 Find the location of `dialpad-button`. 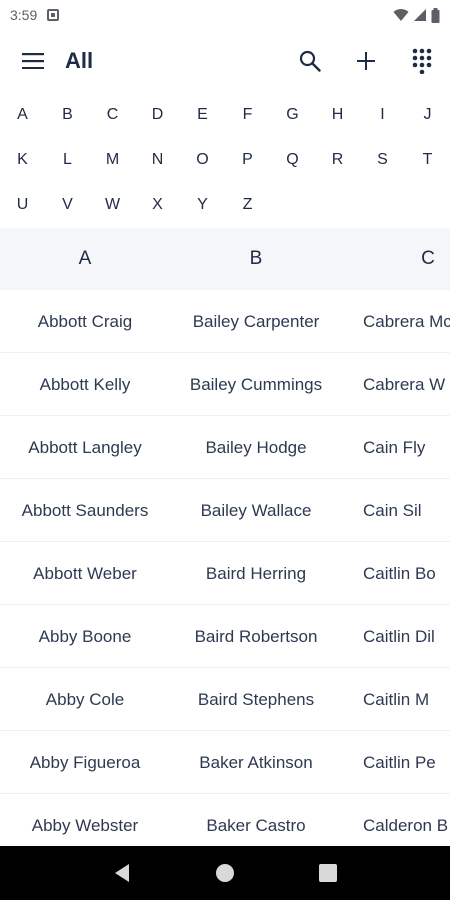

dialpad-button is located at coordinates (422, 61).